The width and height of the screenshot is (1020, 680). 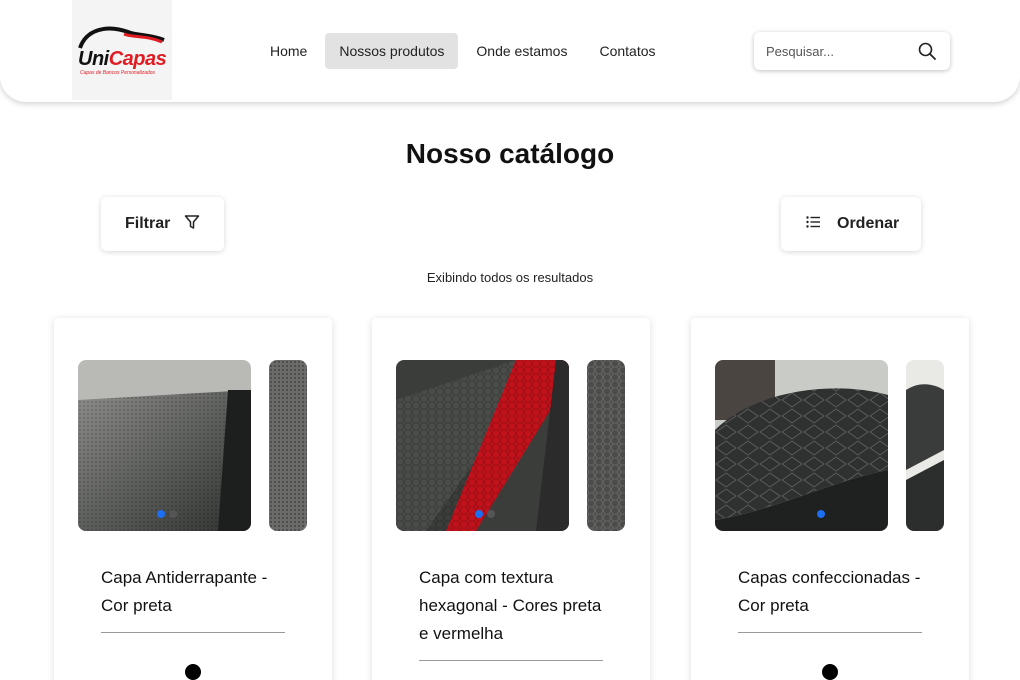 I want to click on product-card: Capa Antiderrapante - Cor preta, so click(x=193, y=499).